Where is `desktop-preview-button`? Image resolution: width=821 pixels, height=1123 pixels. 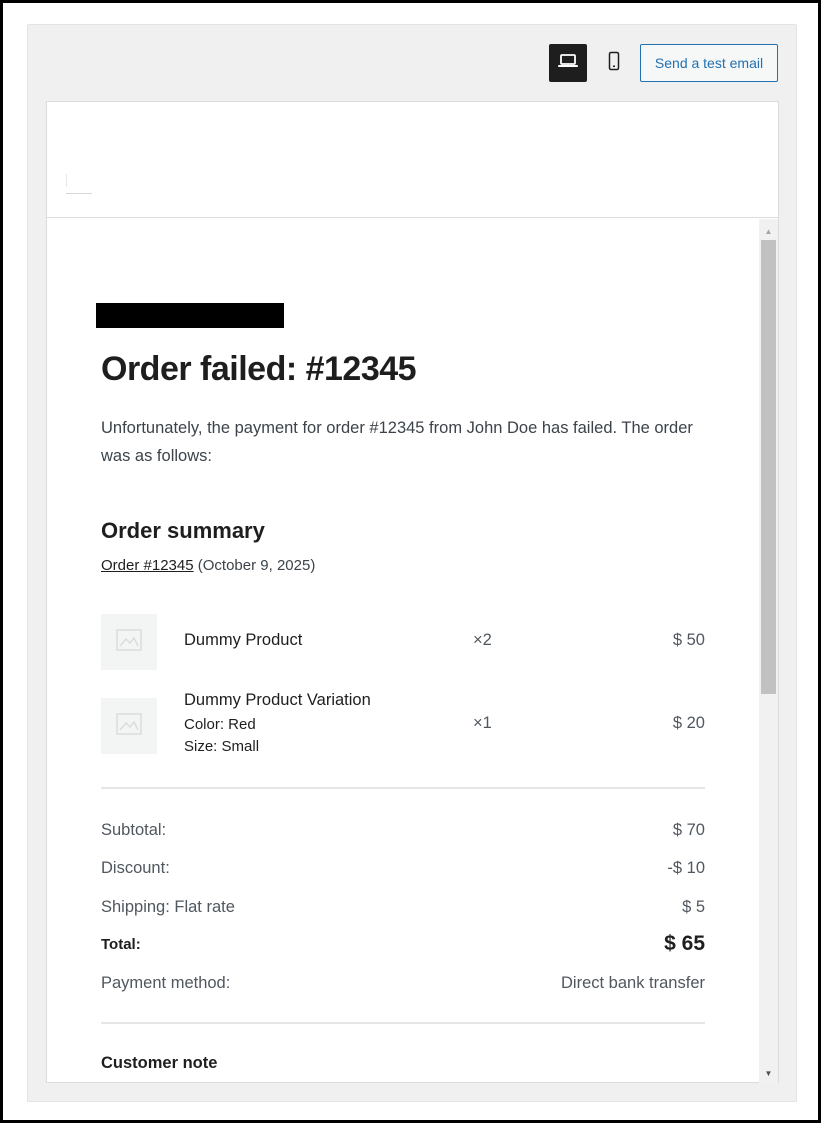
desktop-preview-button is located at coordinates (568, 63).